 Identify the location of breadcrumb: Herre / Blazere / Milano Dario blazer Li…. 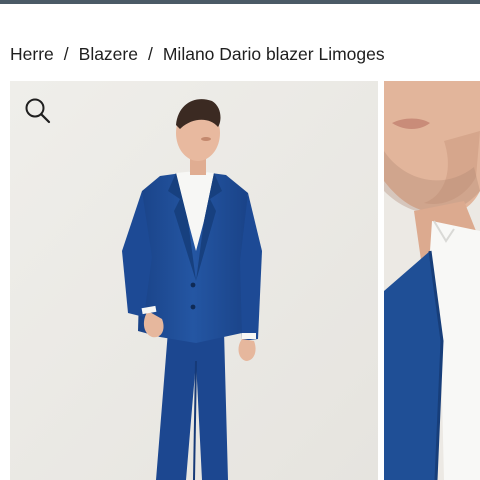
(197, 54).